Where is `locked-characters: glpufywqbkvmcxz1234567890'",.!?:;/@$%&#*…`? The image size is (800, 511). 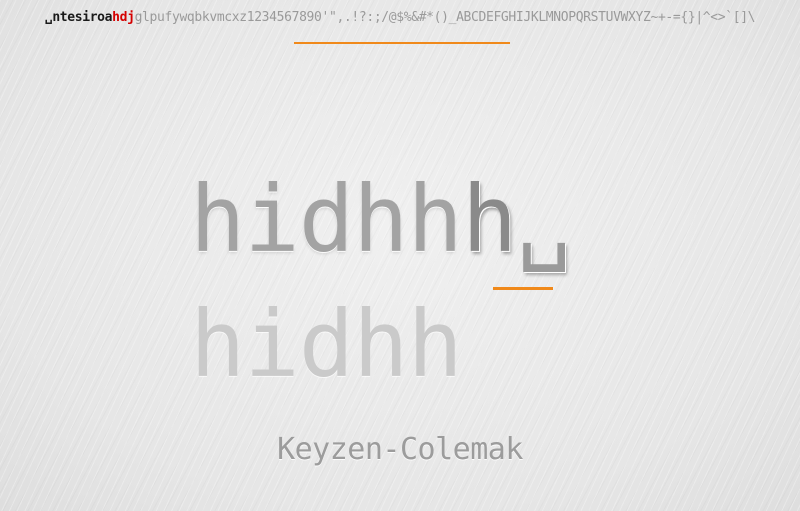 locked-characters: glpufywqbkvmcxz1234567890'",.!?:;/@$%&#*… is located at coordinates (445, 17).